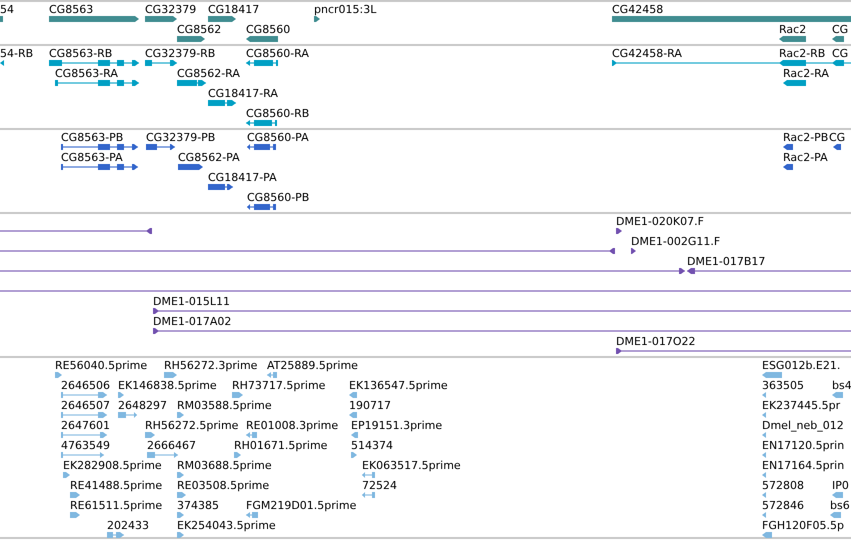 This screenshot has width=851, height=541. Describe the element at coordinates (128, 525) in the screenshot. I see `feature-label: 202433` at that location.